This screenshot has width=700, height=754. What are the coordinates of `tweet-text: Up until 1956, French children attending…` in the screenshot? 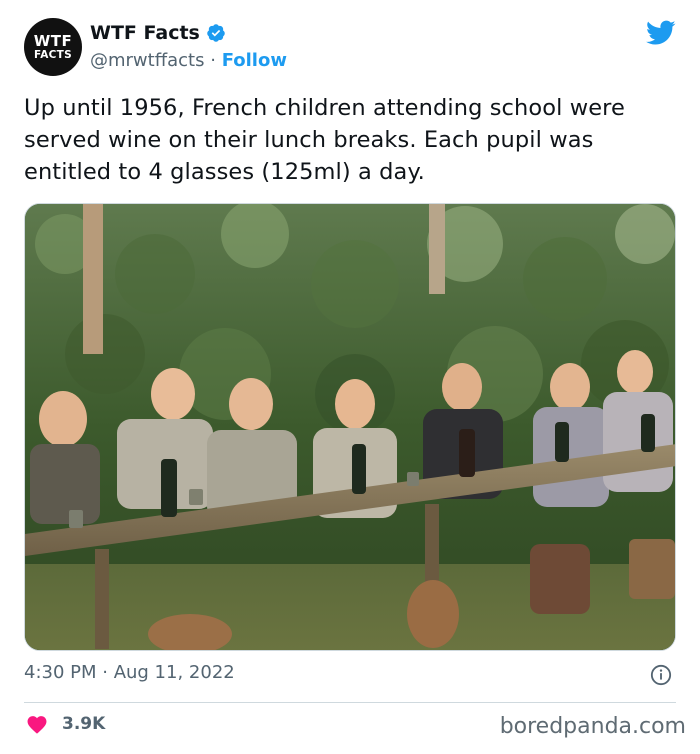 It's located at (324, 140).